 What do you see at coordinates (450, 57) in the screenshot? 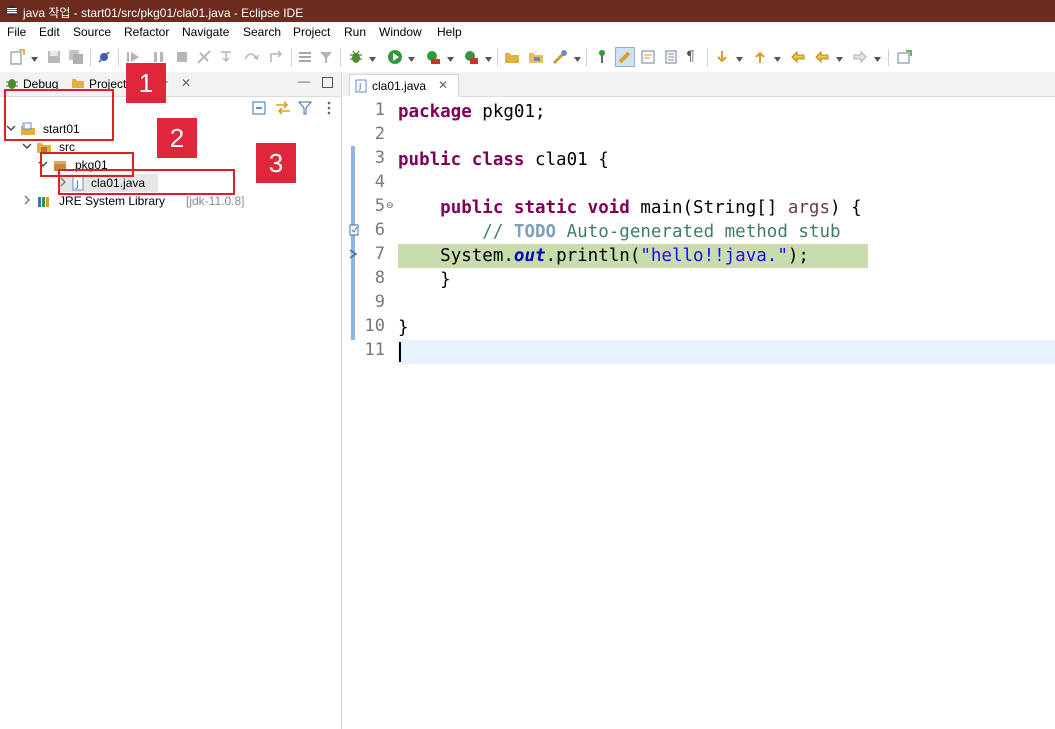
I see `coverage-dropdown-icon` at bounding box center [450, 57].